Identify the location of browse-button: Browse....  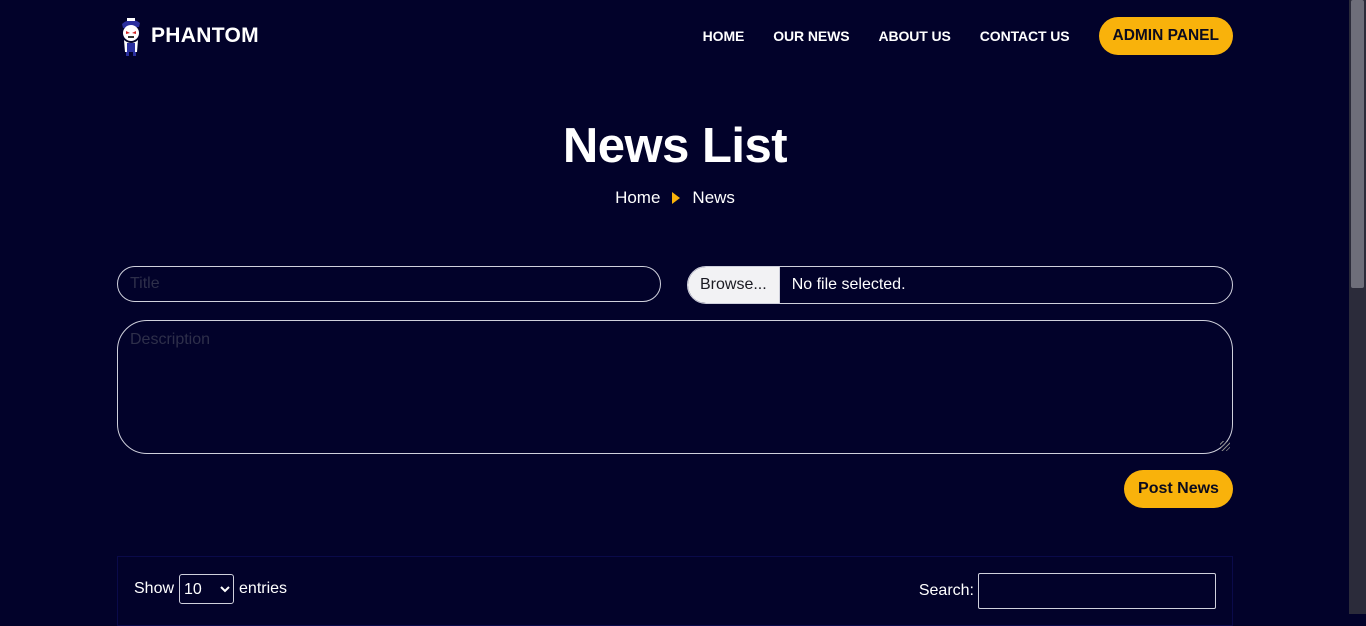
(734, 285).